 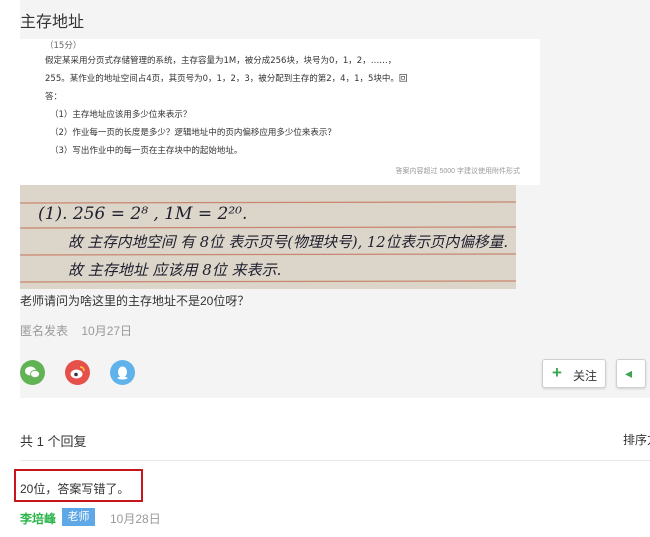 I want to click on question-line: （3）写出作业中的每一页在主存块中的起始地址。, so click(x=146, y=151).